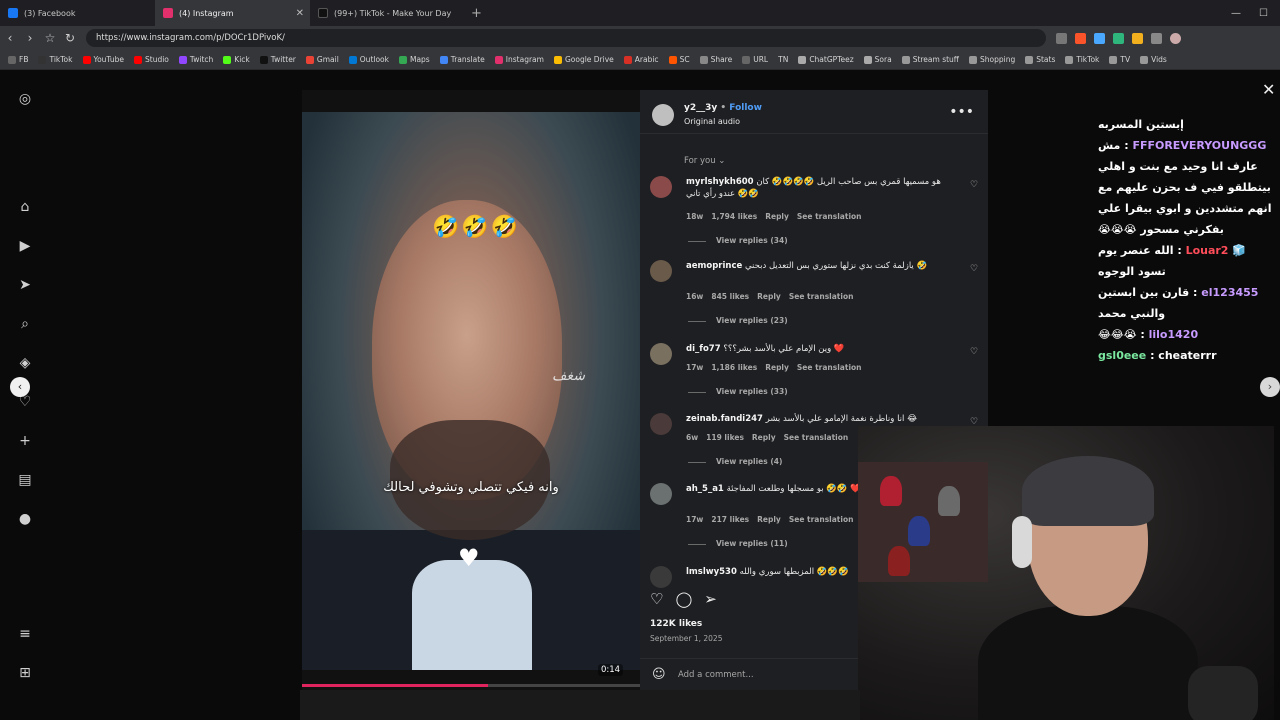 Image resolution: width=1280 pixels, height=720 pixels. Describe the element at coordinates (50, 38) in the screenshot. I see `bookmark-icon: ☆` at that location.